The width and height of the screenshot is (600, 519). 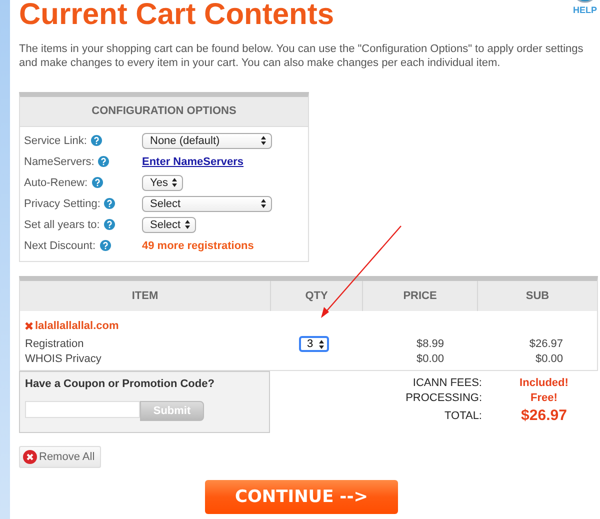 I want to click on option-label: NameServers:, so click(x=59, y=162).